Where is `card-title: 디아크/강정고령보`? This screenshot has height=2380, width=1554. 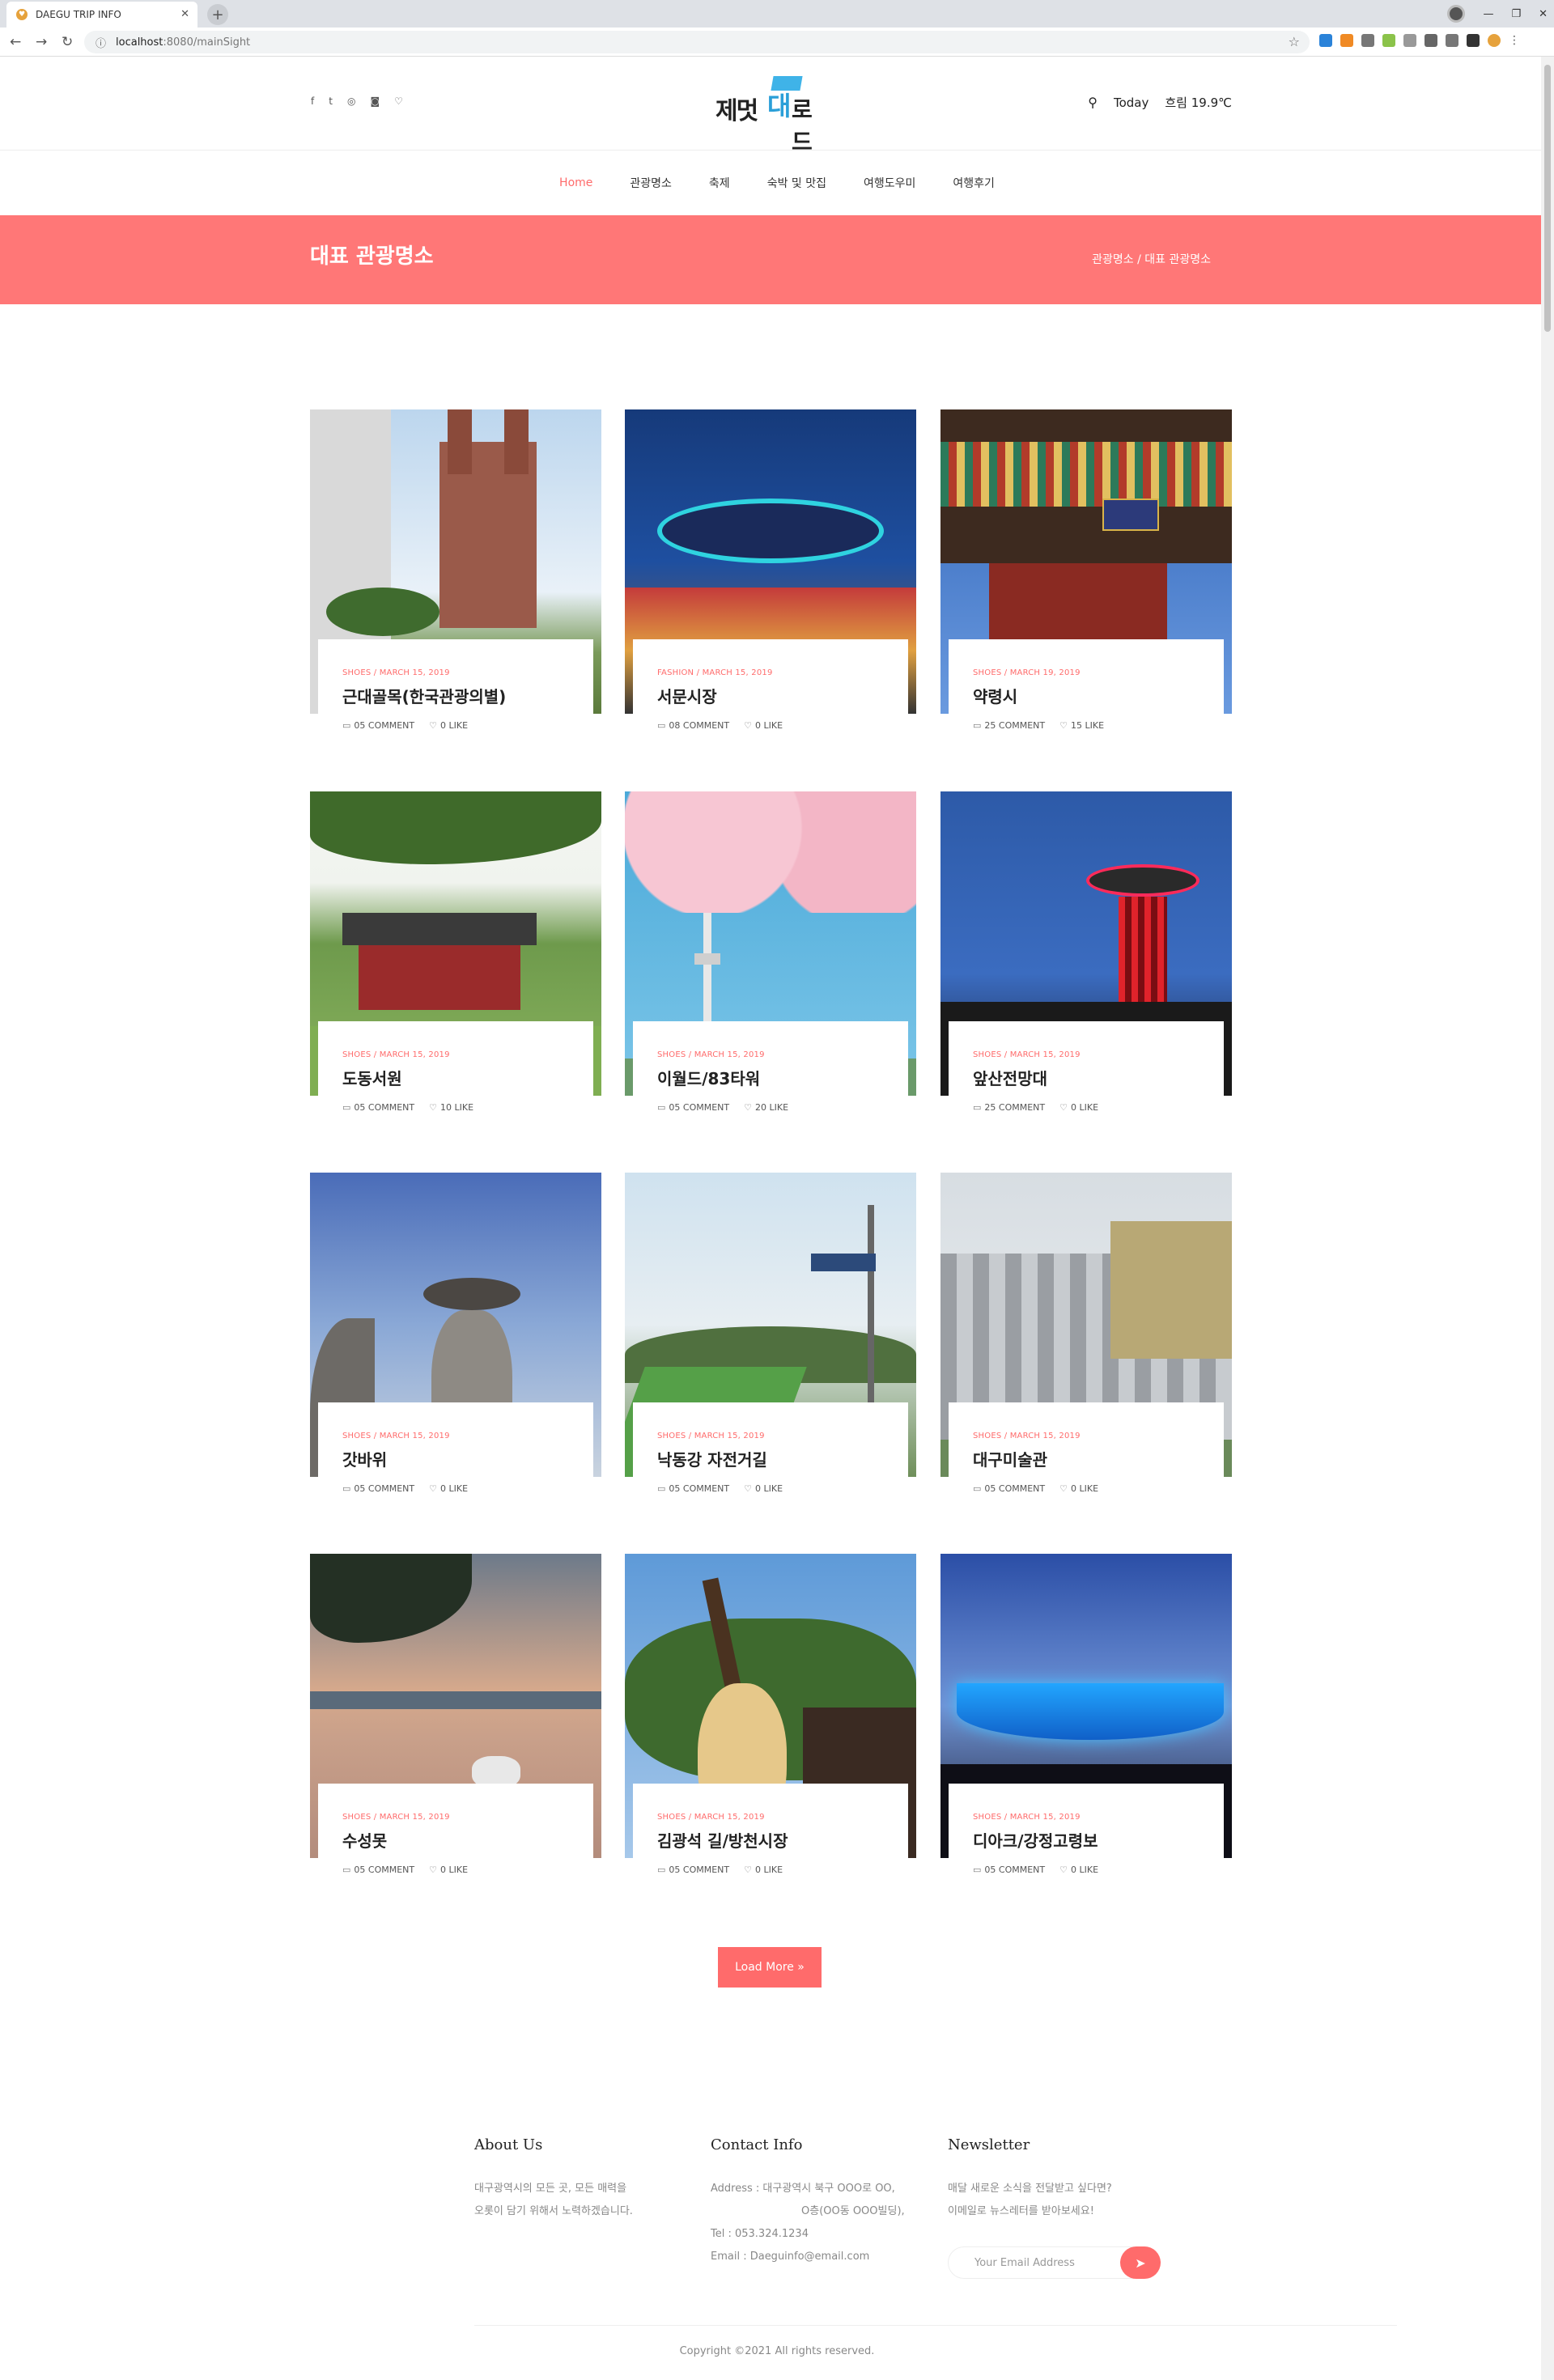 card-title: 디아크/강정고령보 is located at coordinates (1098, 1840).